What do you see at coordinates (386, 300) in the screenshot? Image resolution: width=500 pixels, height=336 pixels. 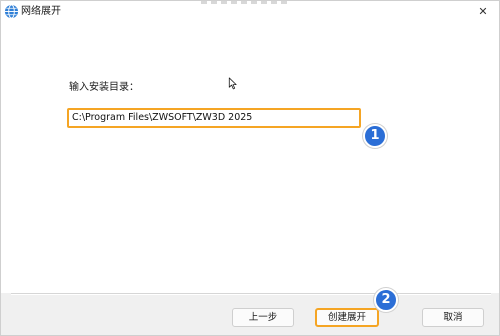 I see `step-2-badge: 2` at bounding box center [386, 300].